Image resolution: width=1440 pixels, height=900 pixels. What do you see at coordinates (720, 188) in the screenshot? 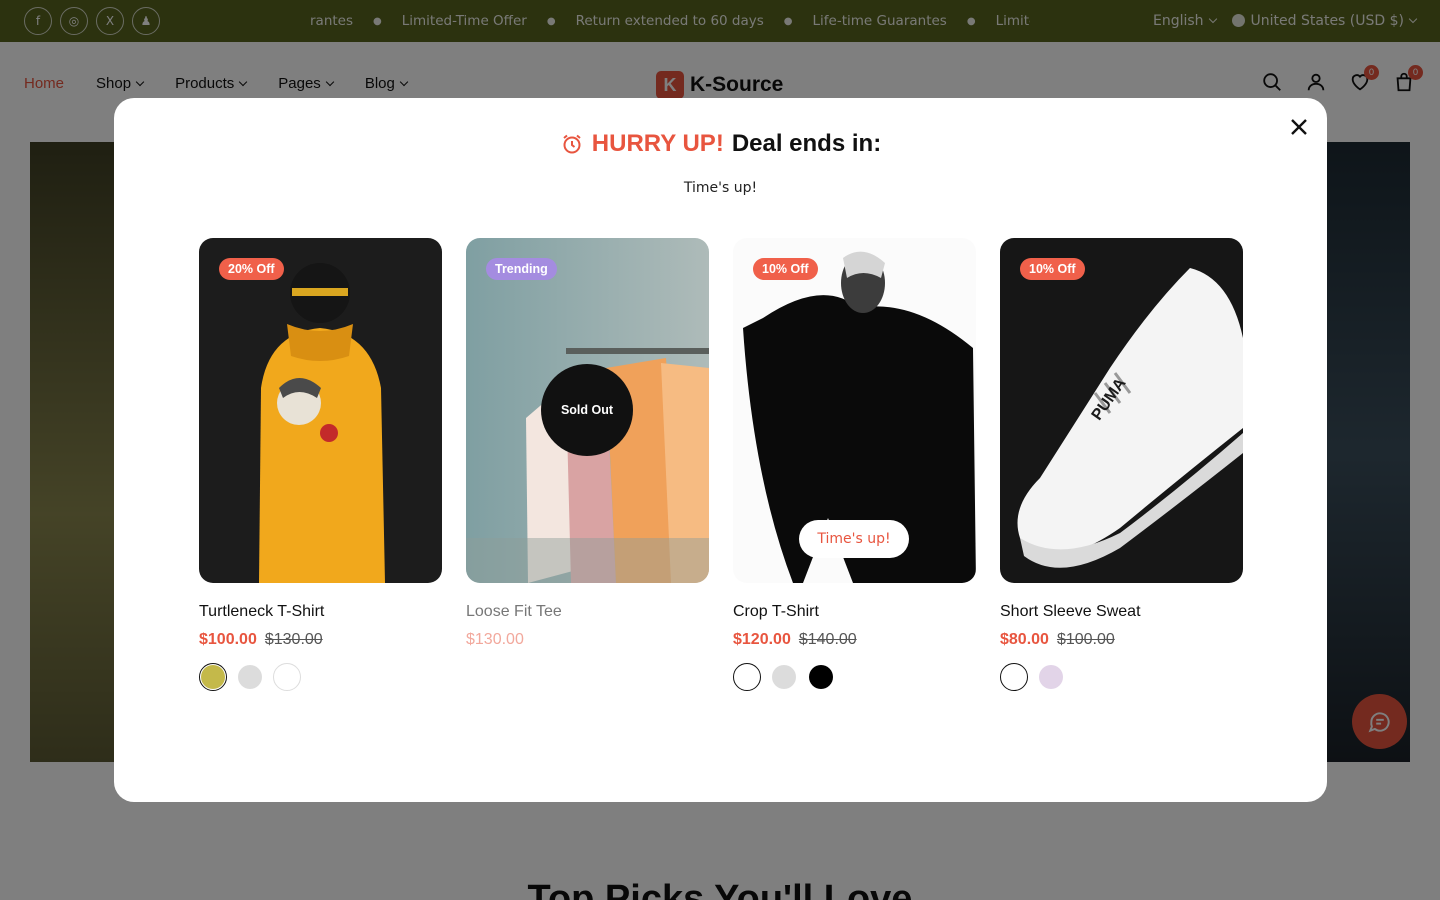
I see `countdown-status: Time's up!` at bounding box center [720, 188].